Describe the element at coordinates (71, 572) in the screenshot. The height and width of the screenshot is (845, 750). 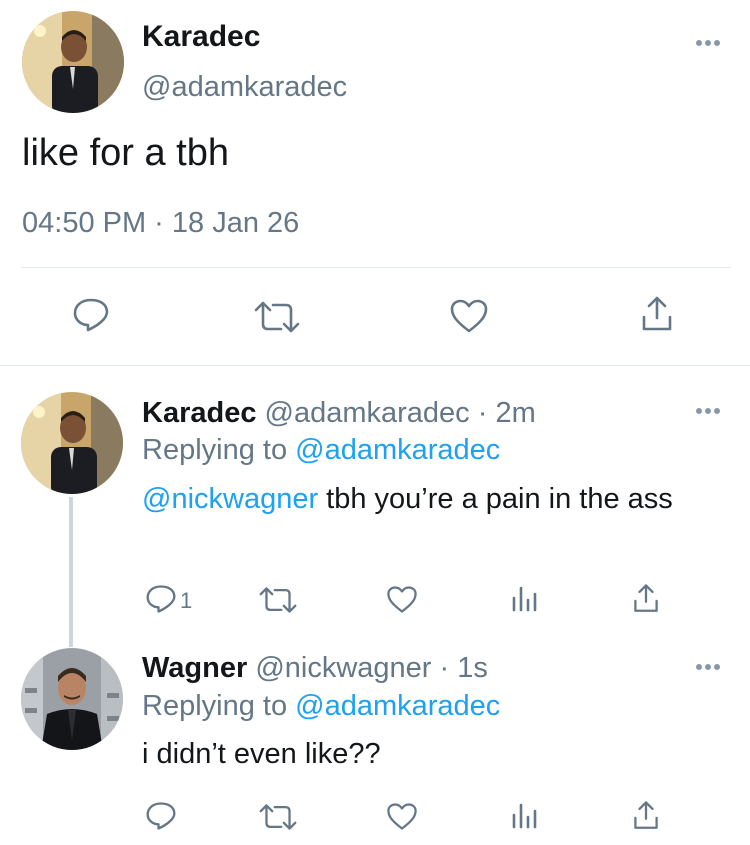
I see `thread-line` at that location.